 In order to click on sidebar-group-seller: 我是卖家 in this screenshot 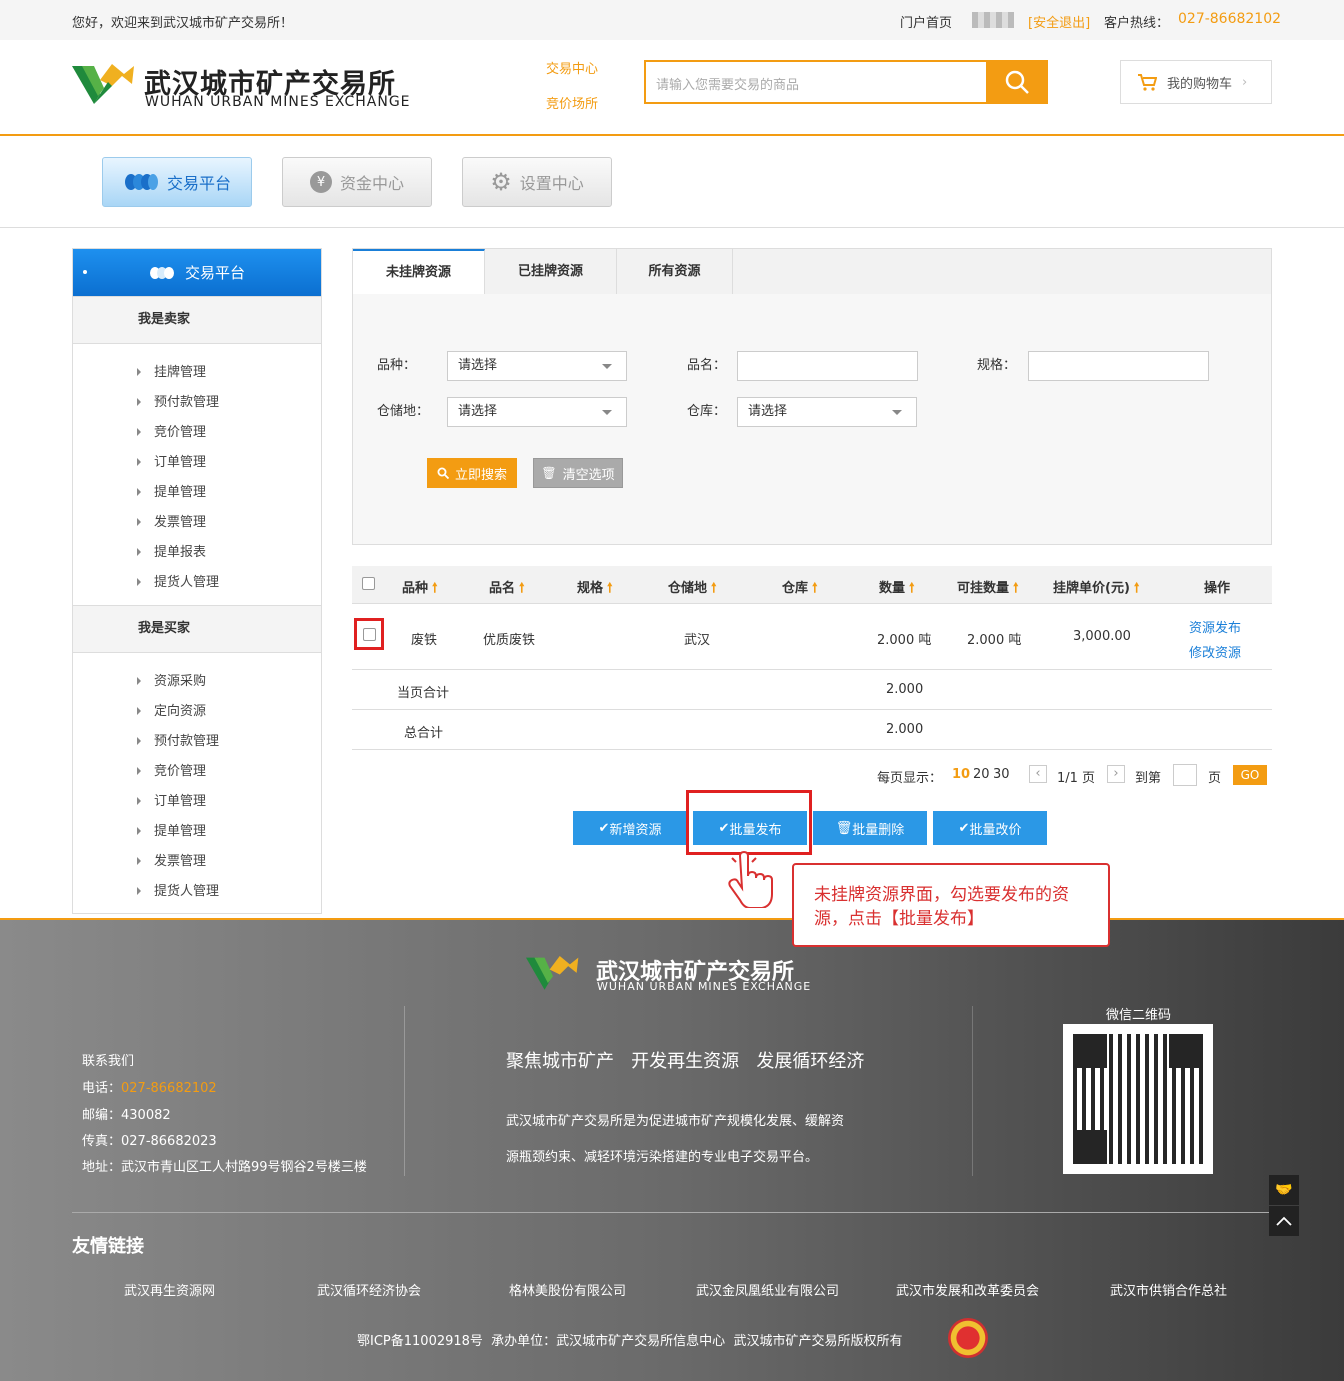, I will do `click(197, 320)`.